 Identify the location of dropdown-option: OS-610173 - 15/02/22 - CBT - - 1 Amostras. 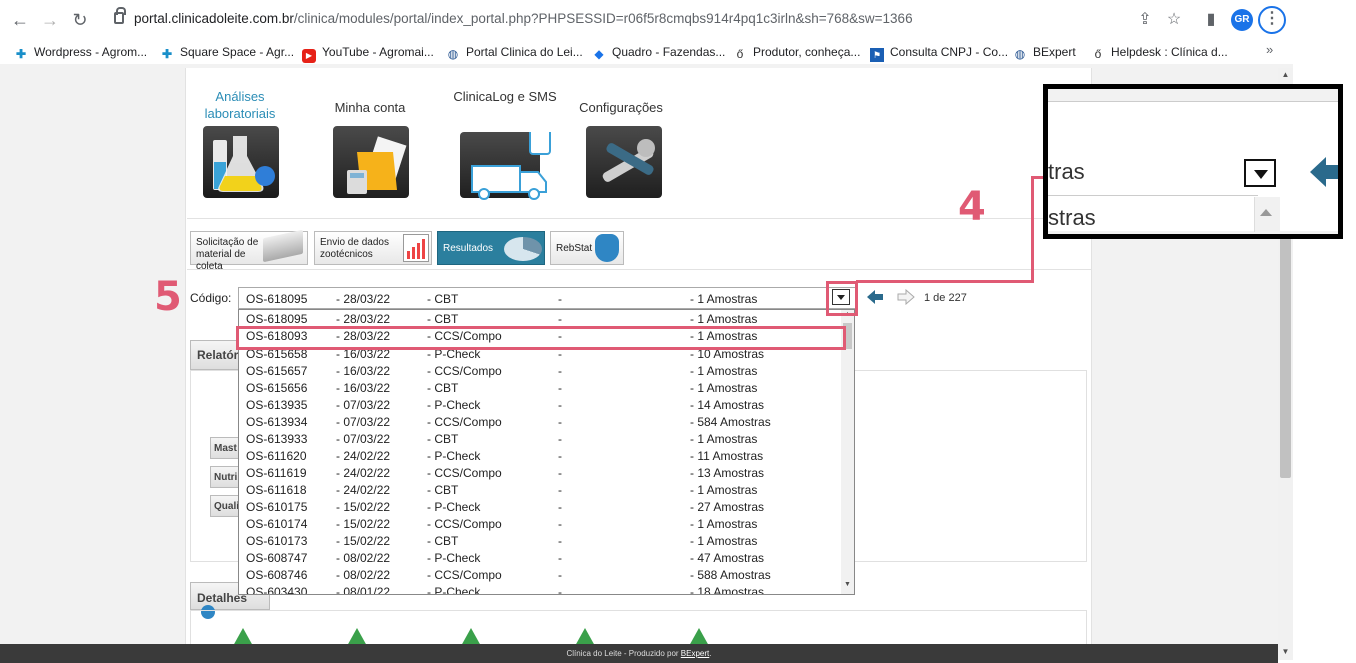
(540, 540).